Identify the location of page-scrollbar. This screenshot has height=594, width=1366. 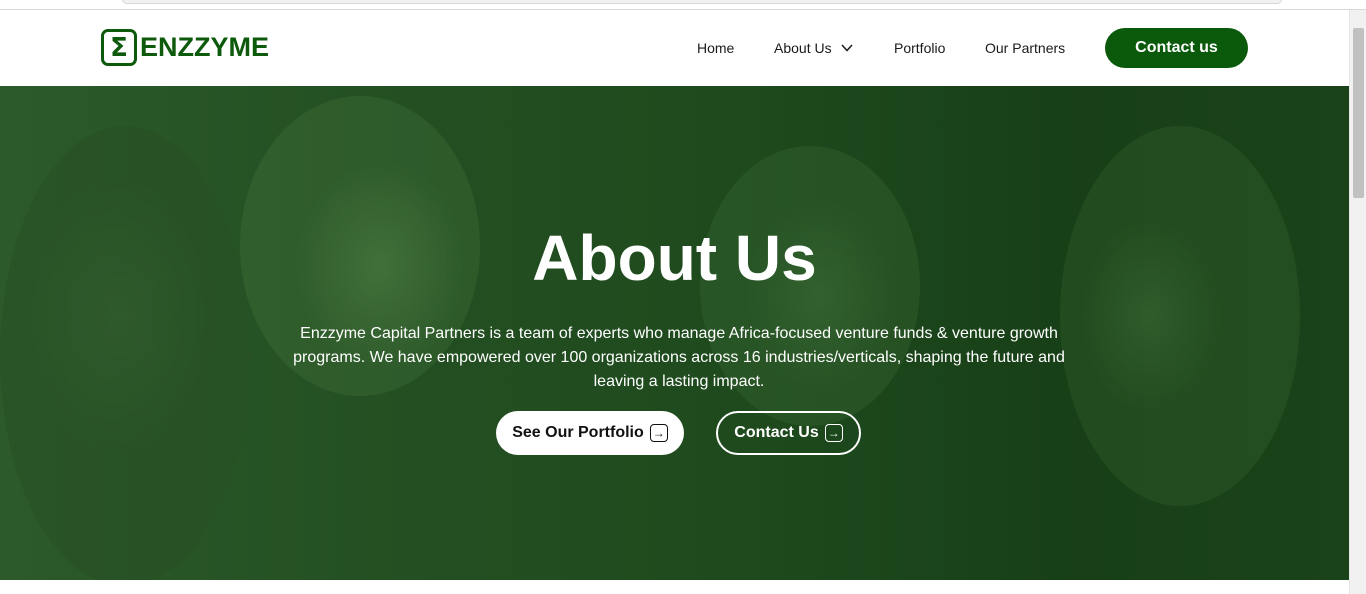
(1357, 302).